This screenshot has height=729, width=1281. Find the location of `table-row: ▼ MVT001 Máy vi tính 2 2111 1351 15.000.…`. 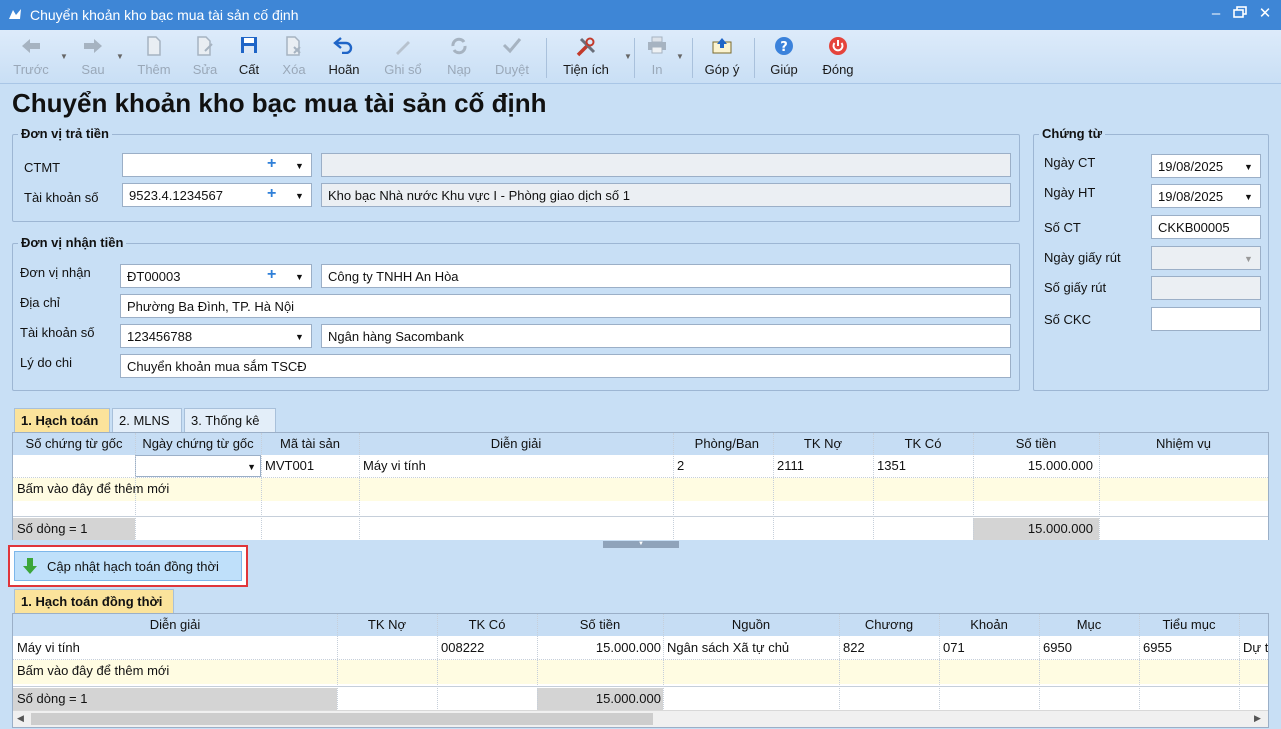

table-row: ▼ MVT001 Máy vi tính 2 2111 1351 15.000.… is located at coordinates (640, 466).